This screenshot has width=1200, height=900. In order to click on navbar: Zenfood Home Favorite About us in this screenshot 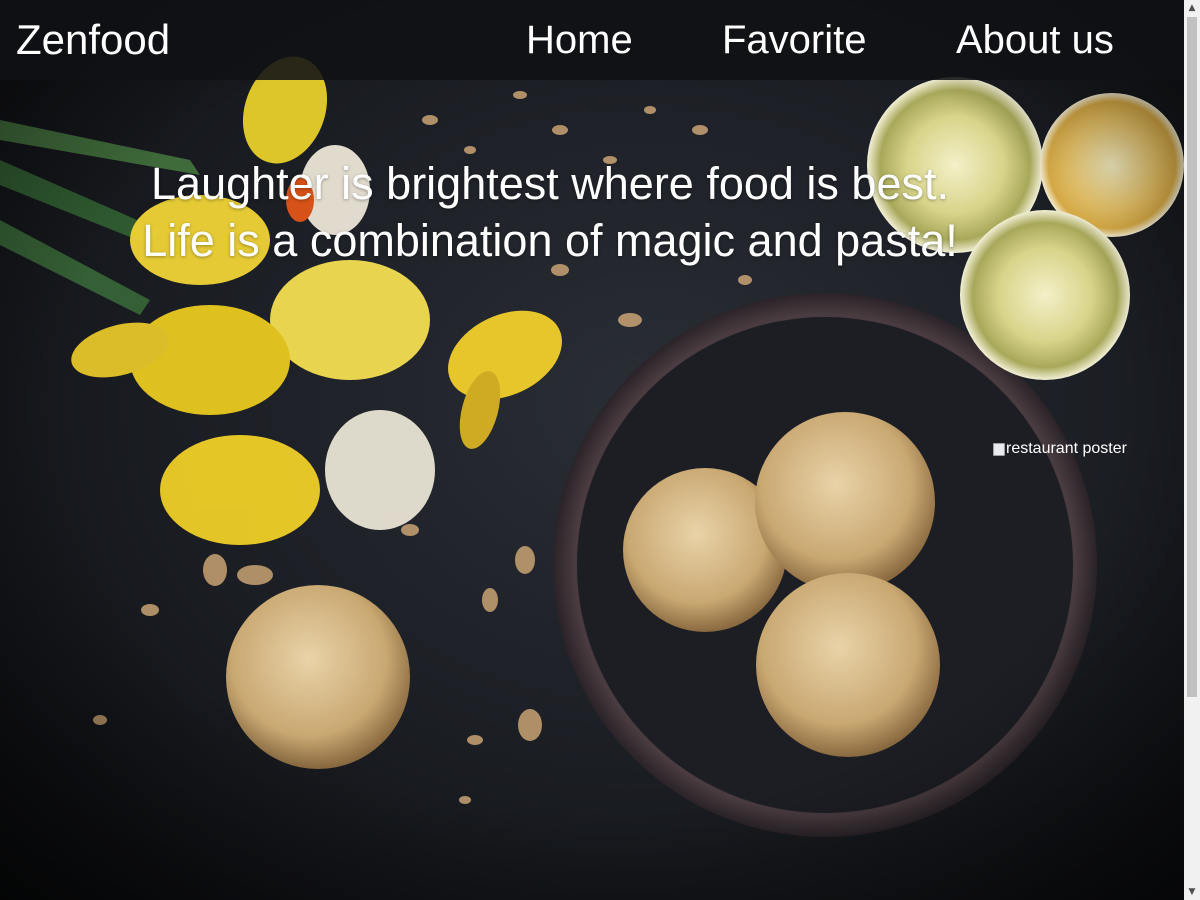, I will do `click(592, 40)`.